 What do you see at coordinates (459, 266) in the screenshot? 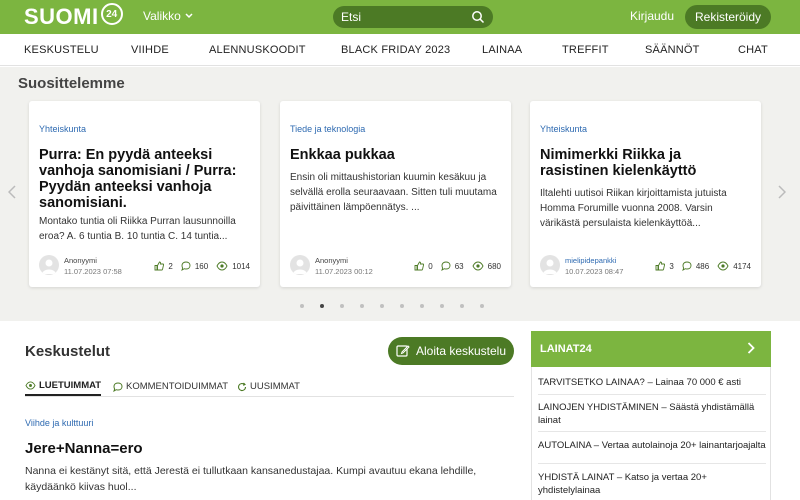
I see `comment-count: 63` at bounding box center [459, 266].